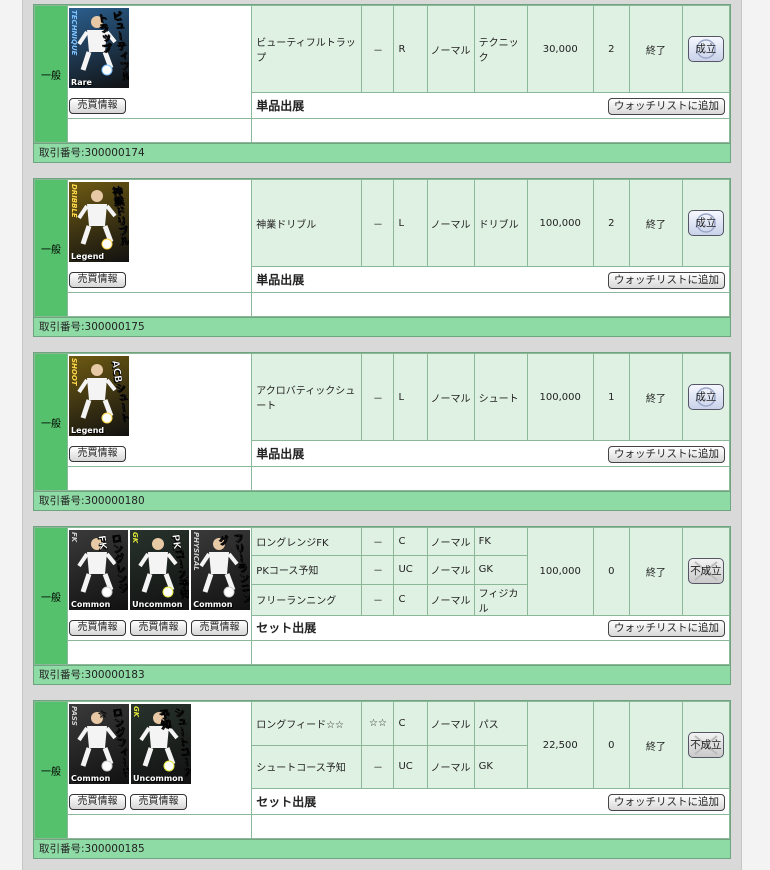 The height and width of the screenshot is (870, 770). What do you see at coordinates (159, 222) in the screenshot?
I see `card-list: DRIBBLE 神業ドリブル Legend` at bounding box center [159, 222].